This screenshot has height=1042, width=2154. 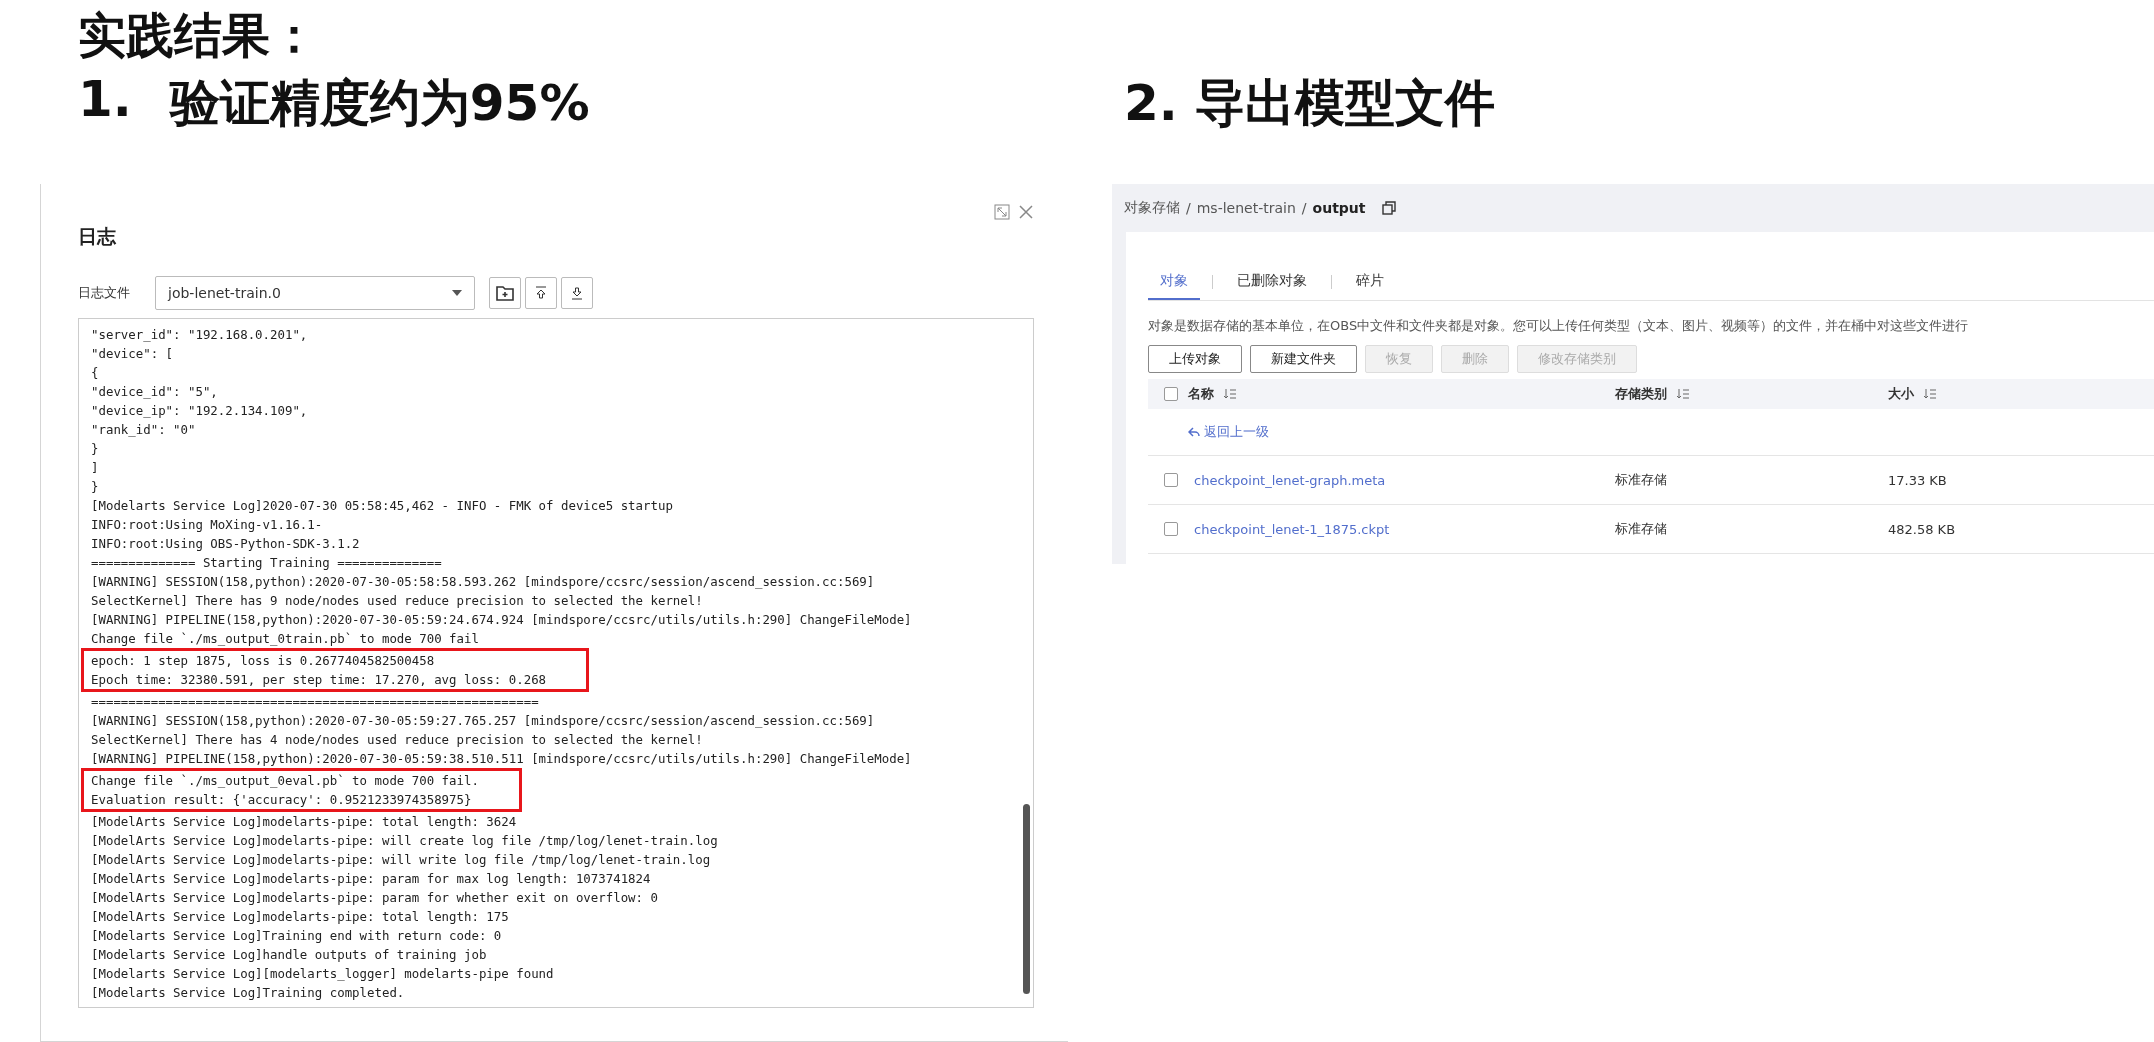 What do you see at coordinates (1026, 212) in the screenshot?
I see `close-icon` at bounding box center [1026, 212].